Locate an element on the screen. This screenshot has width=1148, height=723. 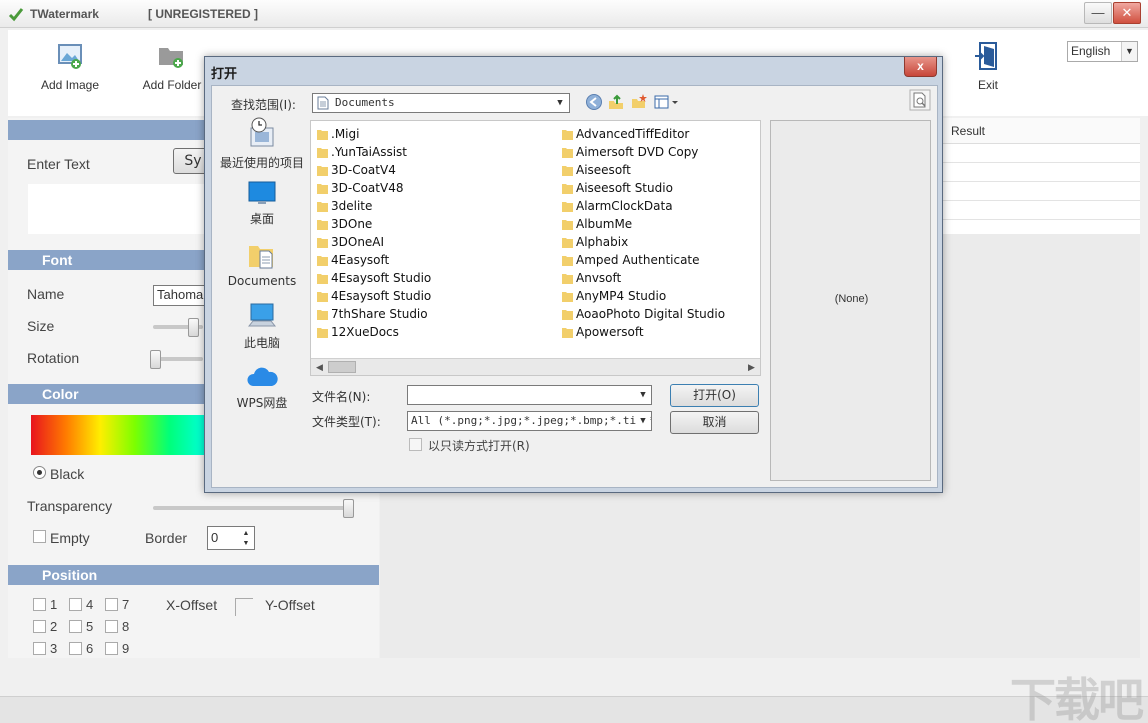
documents-icon is located at coordinates (261, 257).